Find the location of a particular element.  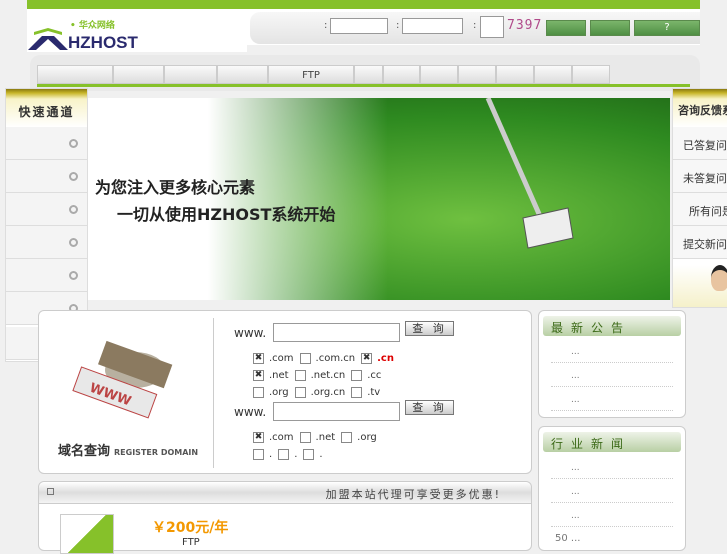

main-nav: FTP is located at coordinates (363, 76).